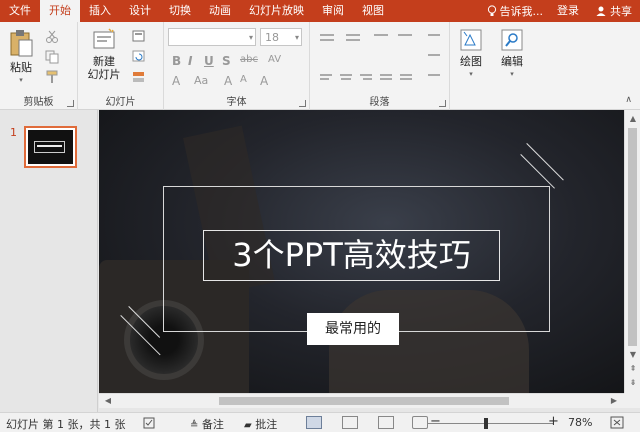 This screenshot has height=432, width=640. I want to click on strikethrough-icon: abc, so click(249, 59).